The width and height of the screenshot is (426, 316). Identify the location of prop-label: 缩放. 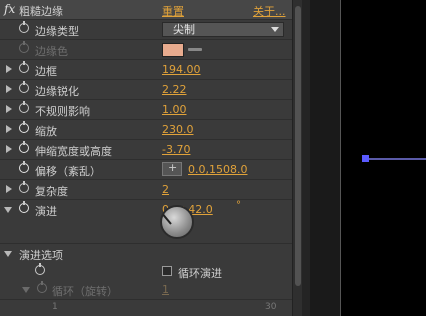
(46, 131).